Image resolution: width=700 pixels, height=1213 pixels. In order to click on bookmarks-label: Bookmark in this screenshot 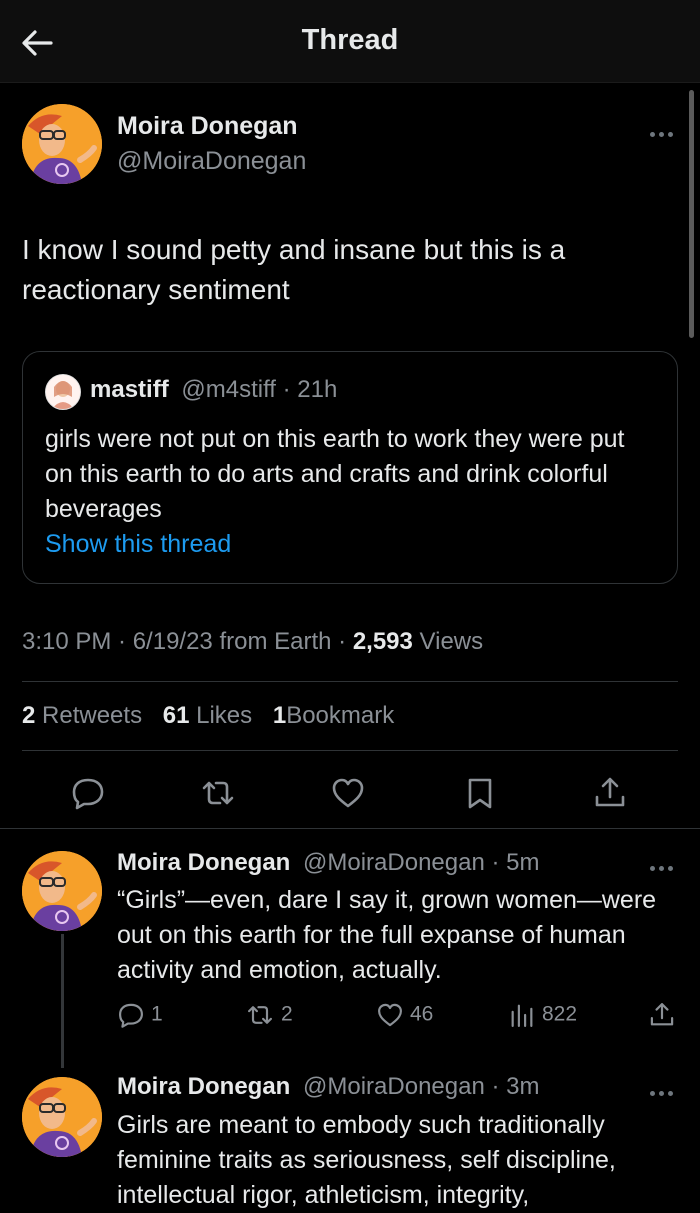, I will do `click(340, 715)`.